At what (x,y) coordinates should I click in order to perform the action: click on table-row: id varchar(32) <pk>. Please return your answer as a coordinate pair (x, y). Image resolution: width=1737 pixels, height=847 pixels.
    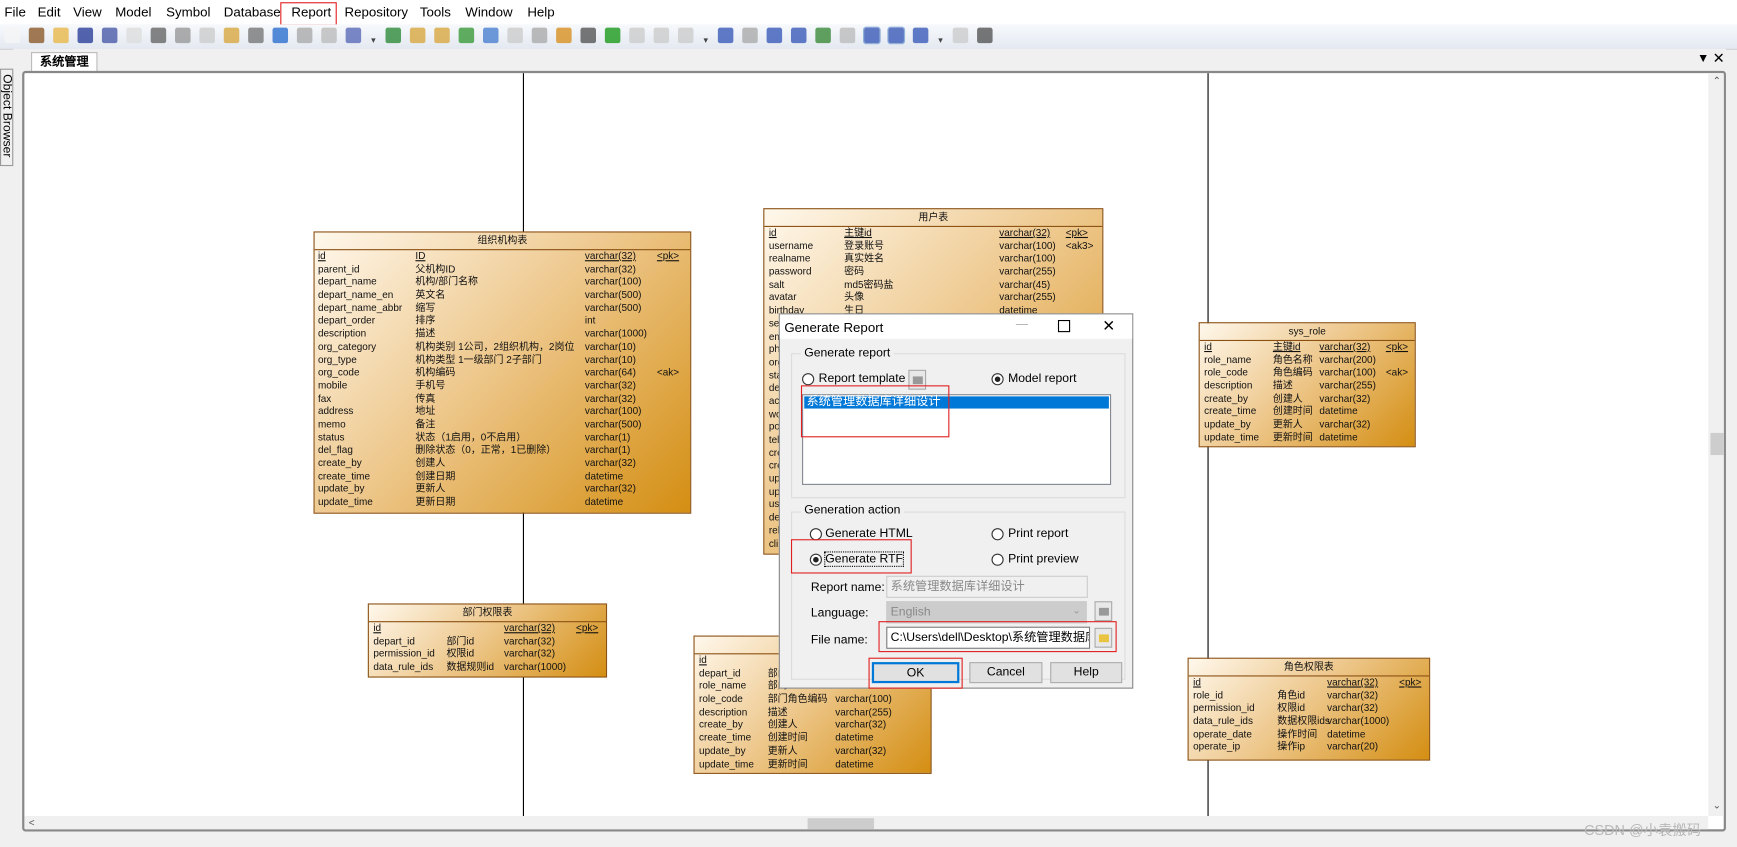
    Looking at the image, I should click on (1309, 682).